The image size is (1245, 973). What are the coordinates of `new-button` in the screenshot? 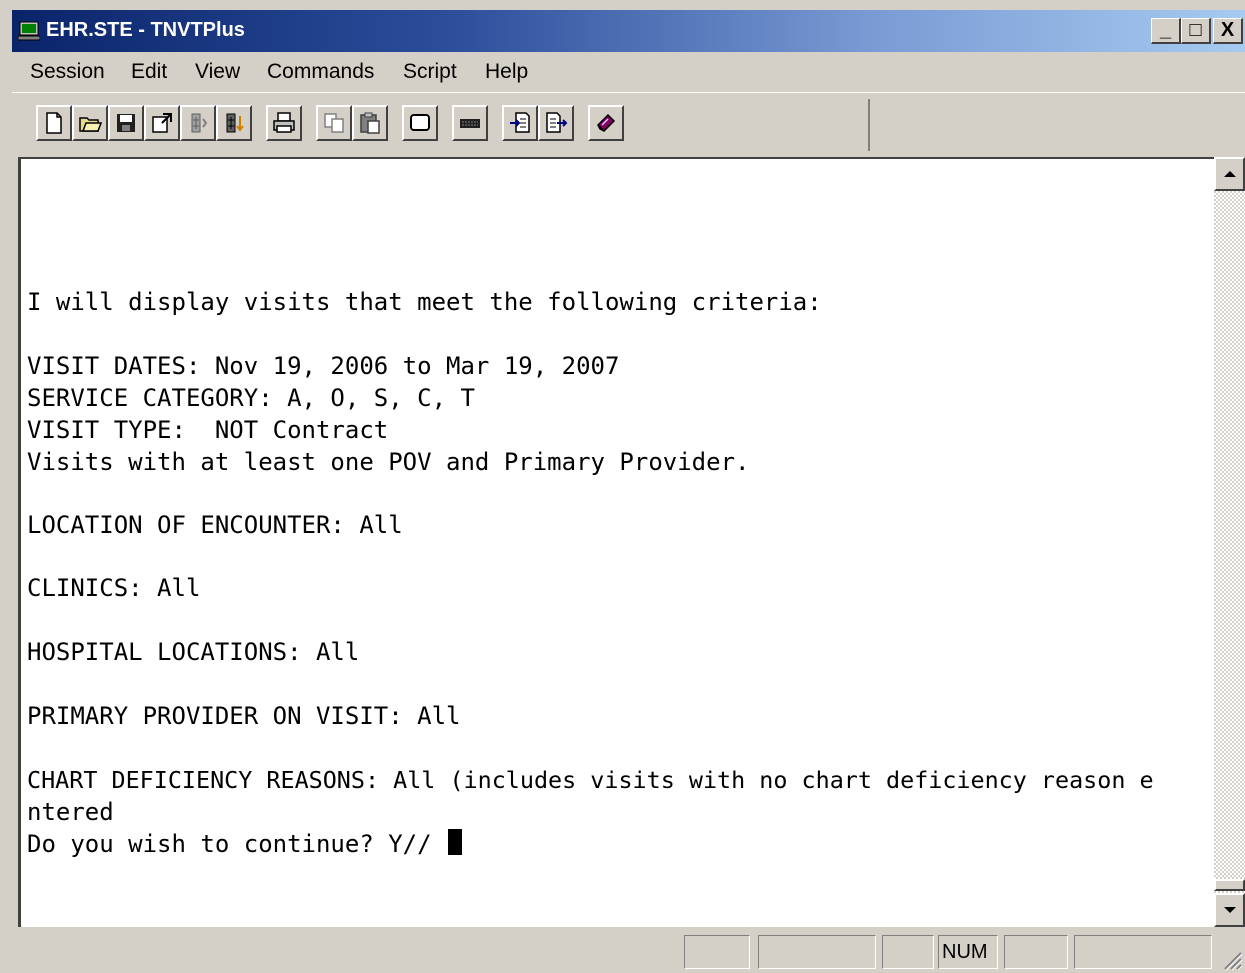 It's located at (54, 123).